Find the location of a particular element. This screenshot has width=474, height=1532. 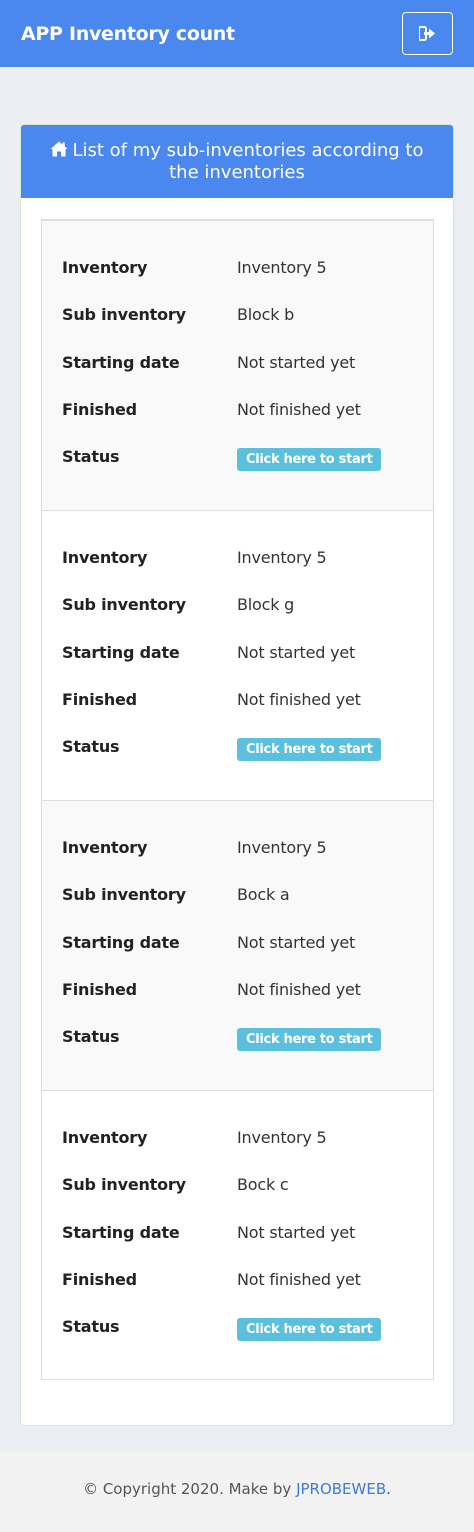

logout-button is located at coordinates (427, 33).